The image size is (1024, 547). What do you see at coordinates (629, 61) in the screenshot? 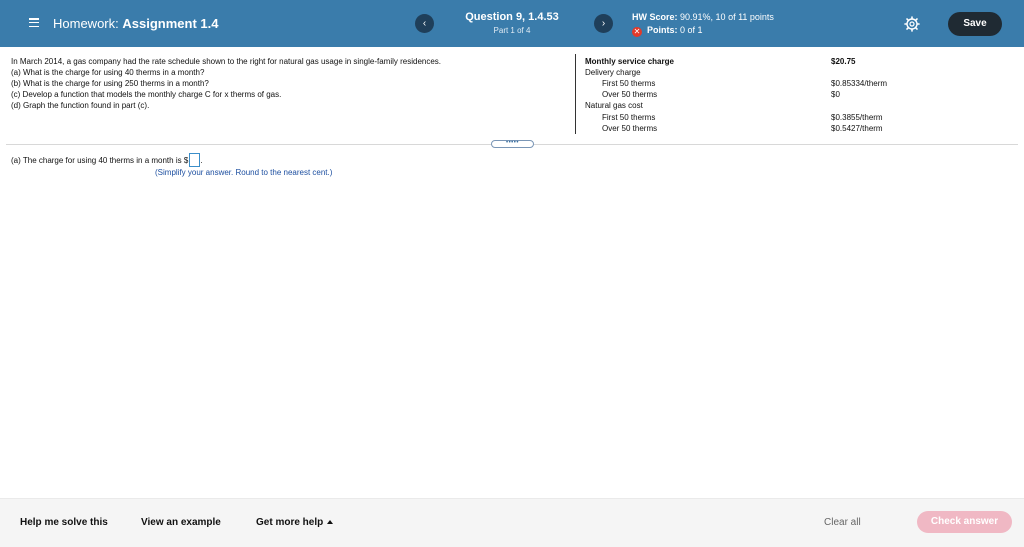
I see `rate-label: Monthly service charge` at bounding box center [629, 61].